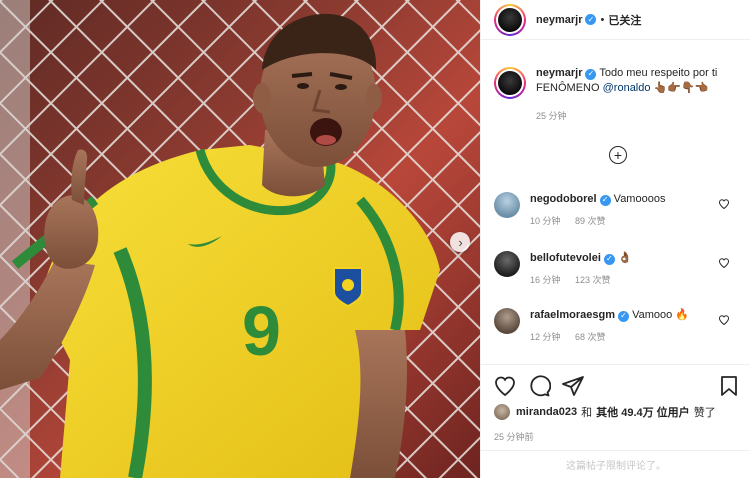 The height and width of the screenshot is (478, 750). Describe the element at coordinates (572, 315) in the screenshot. I see `comment-username: rafaelmoraesgm` at that location.